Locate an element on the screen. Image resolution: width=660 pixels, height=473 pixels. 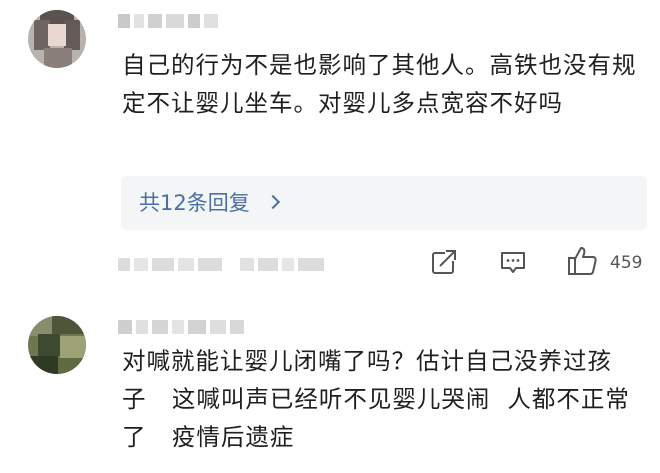
like-count: 459 is located at coordinates (626, 263).